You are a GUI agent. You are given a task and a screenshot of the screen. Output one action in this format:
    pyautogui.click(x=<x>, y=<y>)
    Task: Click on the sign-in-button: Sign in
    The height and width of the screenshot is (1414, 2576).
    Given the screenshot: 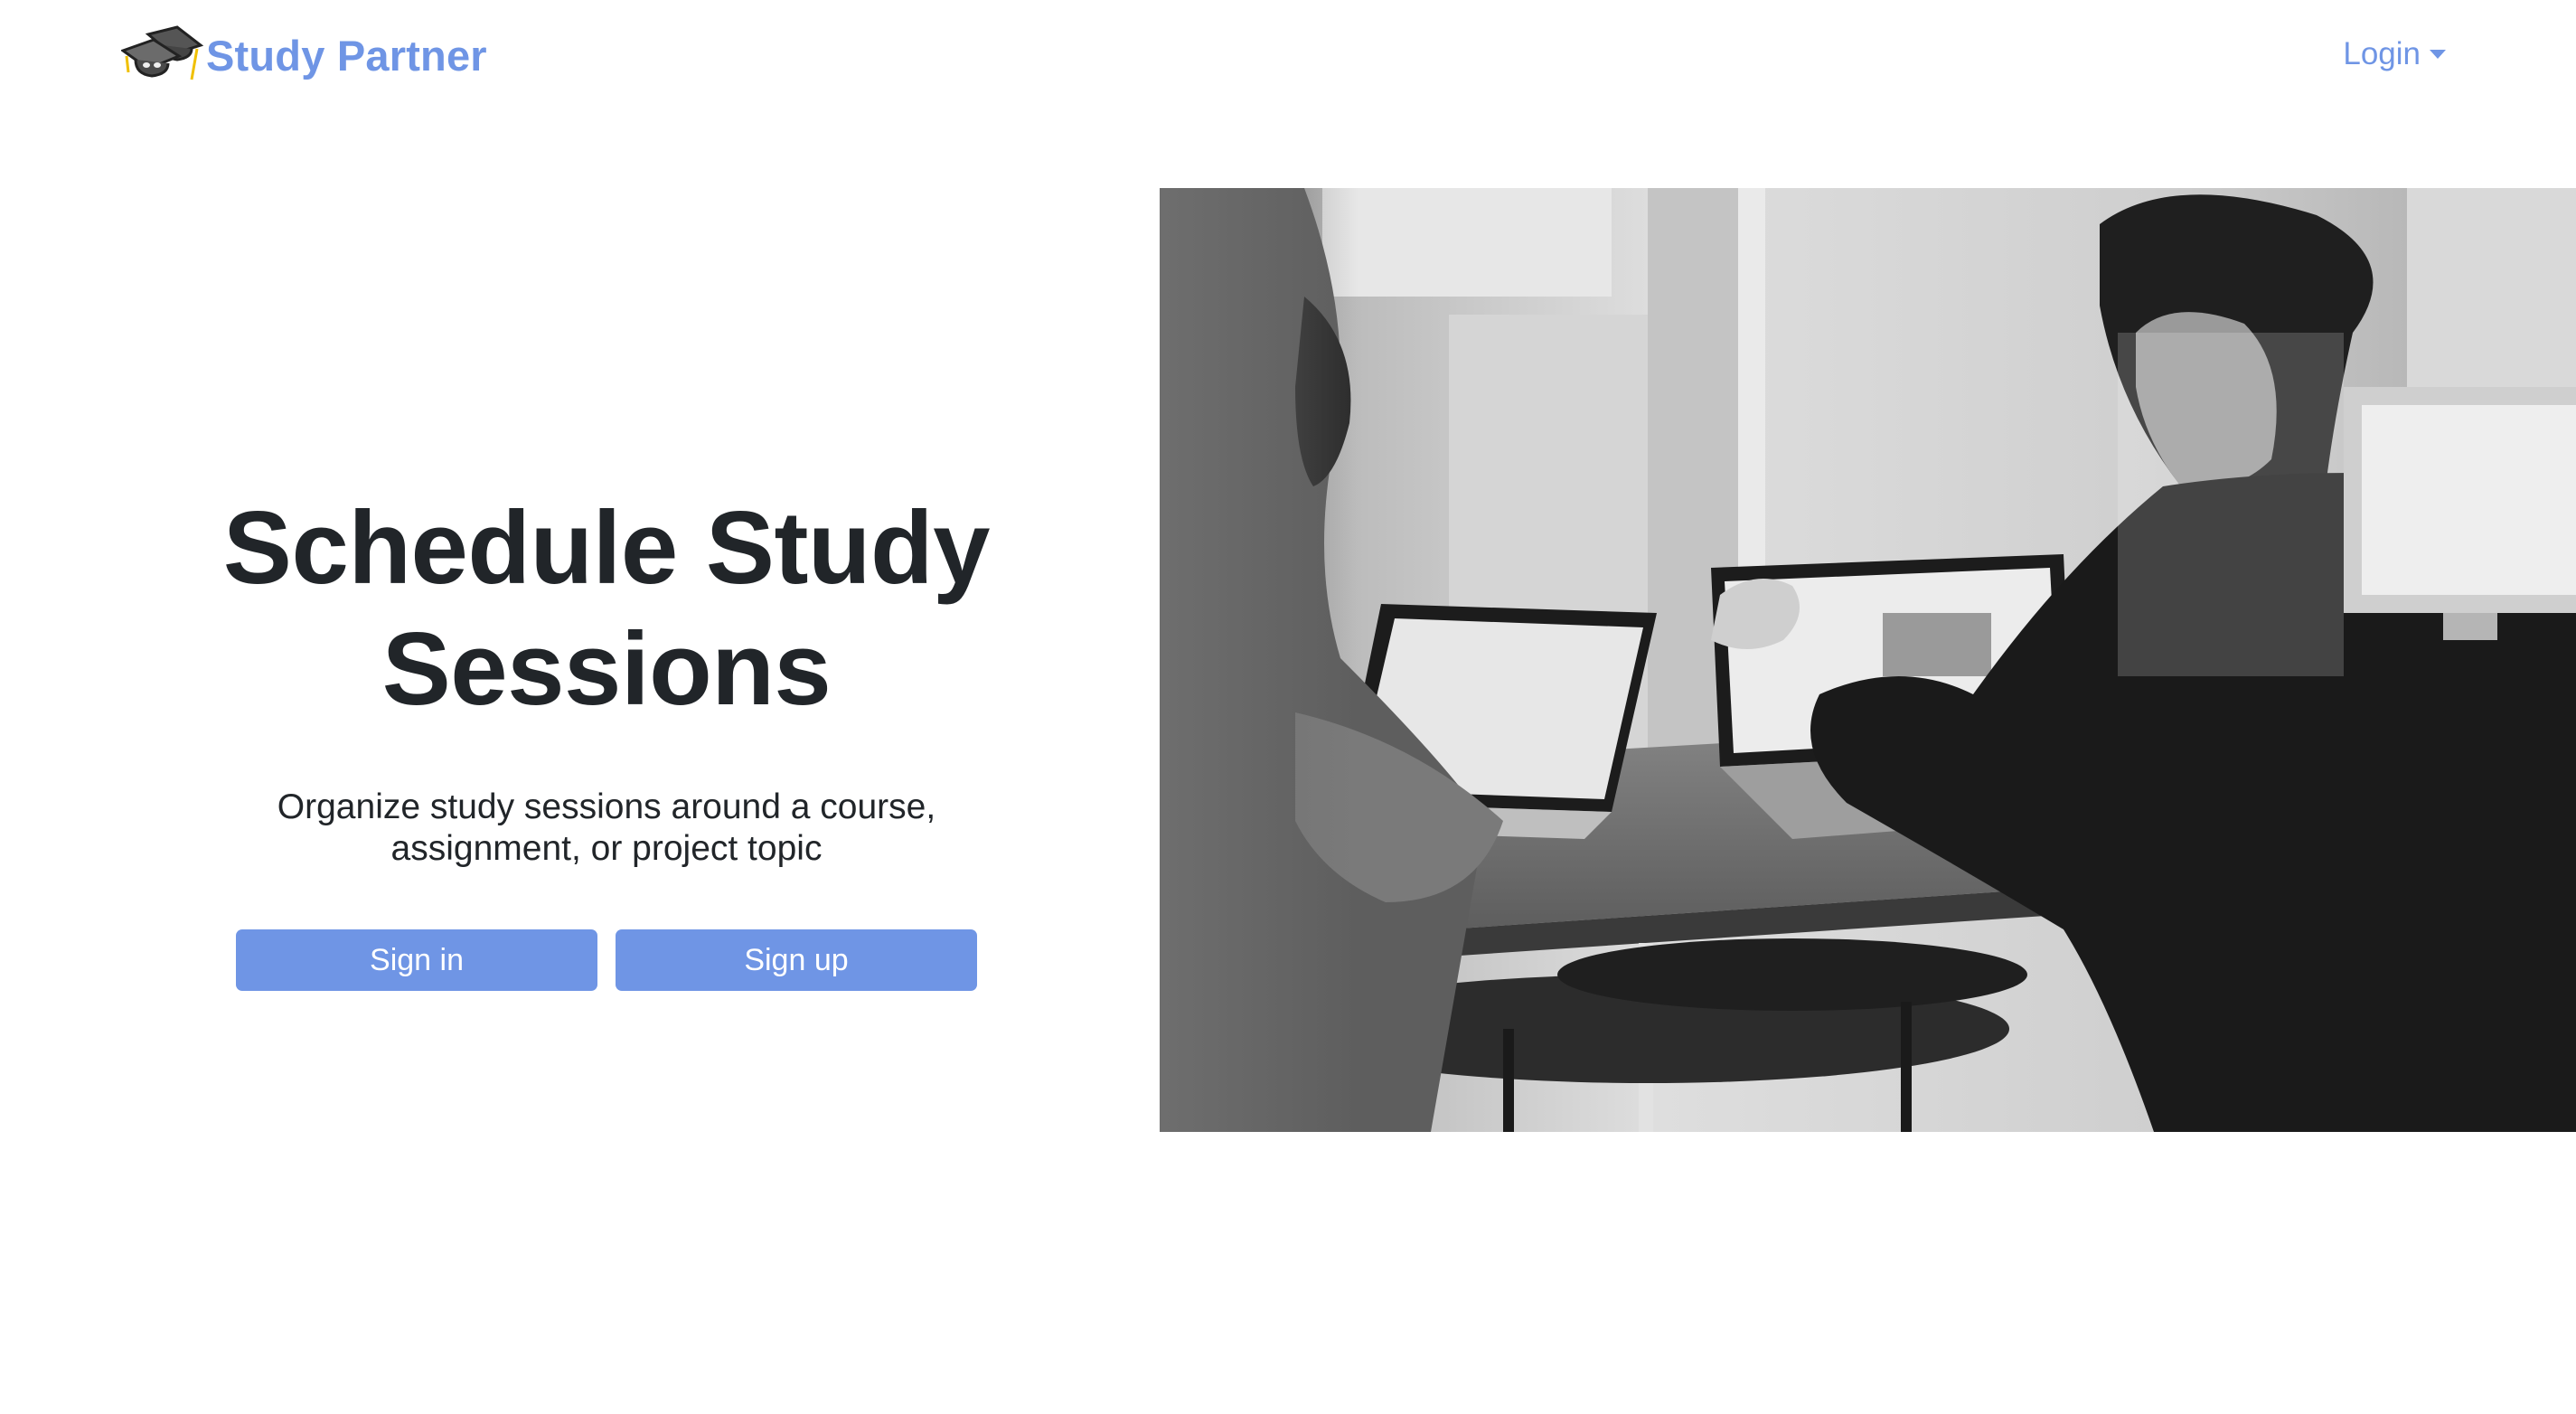 What is the action you would take?
    pyautogui.click(x=416, y=960)
    